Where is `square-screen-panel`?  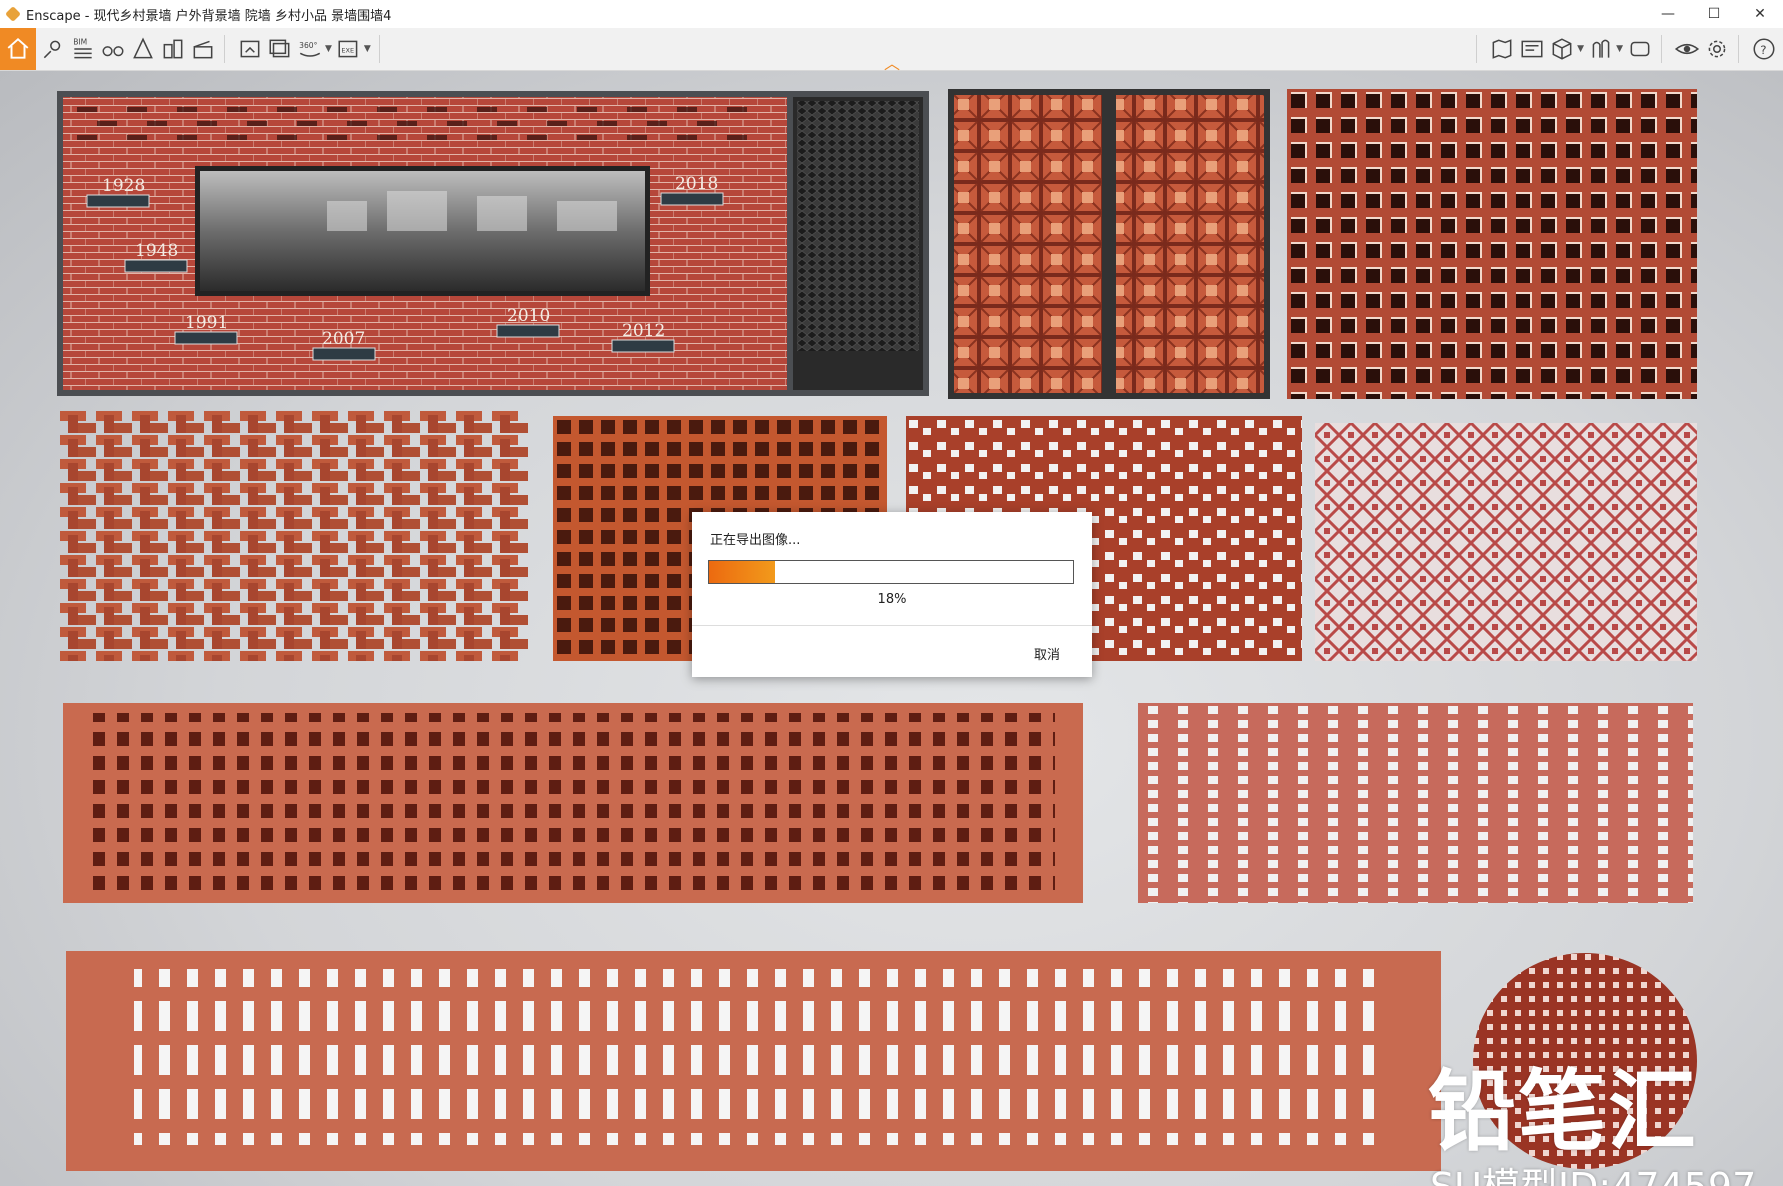
square-screen-panel is located at coordinates (1492, 244).